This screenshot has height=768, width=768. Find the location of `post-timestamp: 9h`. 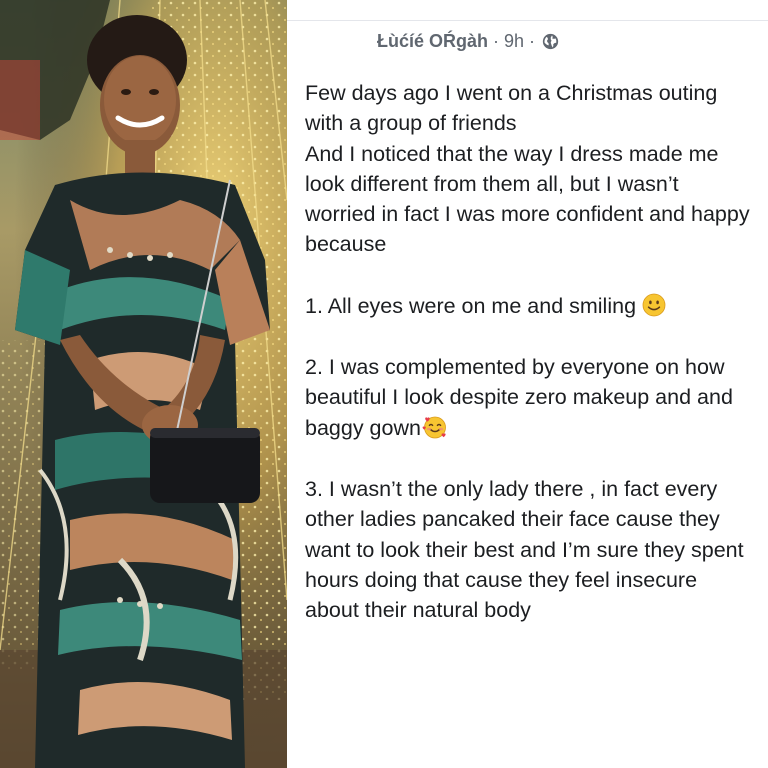

post-timestamp: 9h is located at coordinates (514, 41).